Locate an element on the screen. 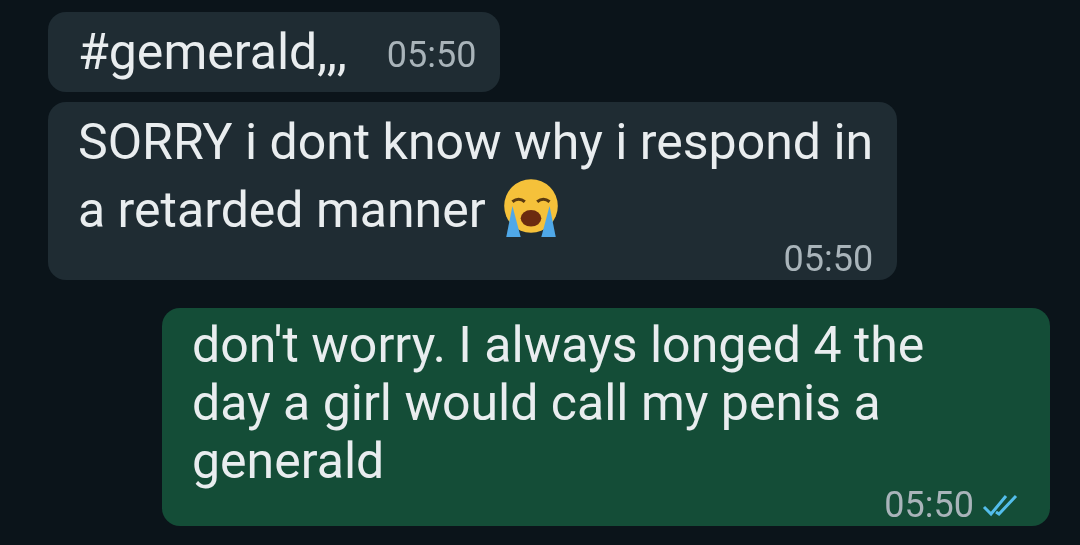  message-text: #gemerald,,, is located at coordinates (212, 52).